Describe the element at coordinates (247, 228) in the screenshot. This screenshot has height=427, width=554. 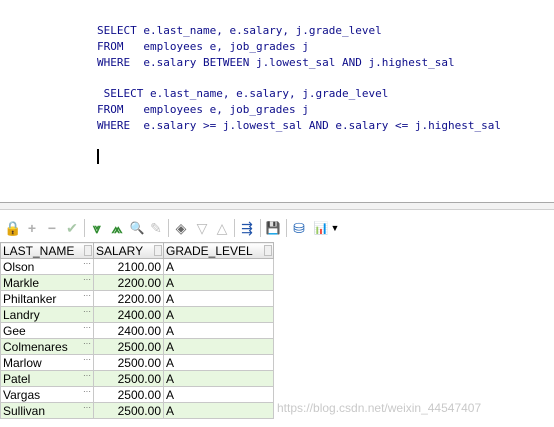
I see `export-icon: ⇶` at that location.